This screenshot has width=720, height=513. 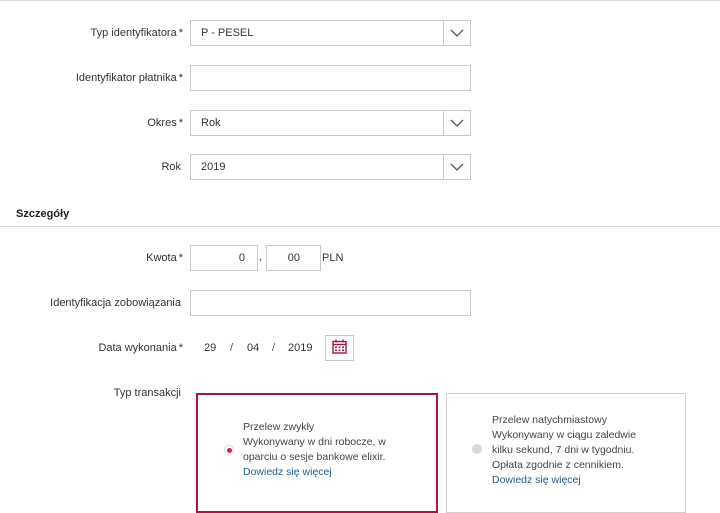 I want to click on radio-selected-icon, so click(x=229, y=450).